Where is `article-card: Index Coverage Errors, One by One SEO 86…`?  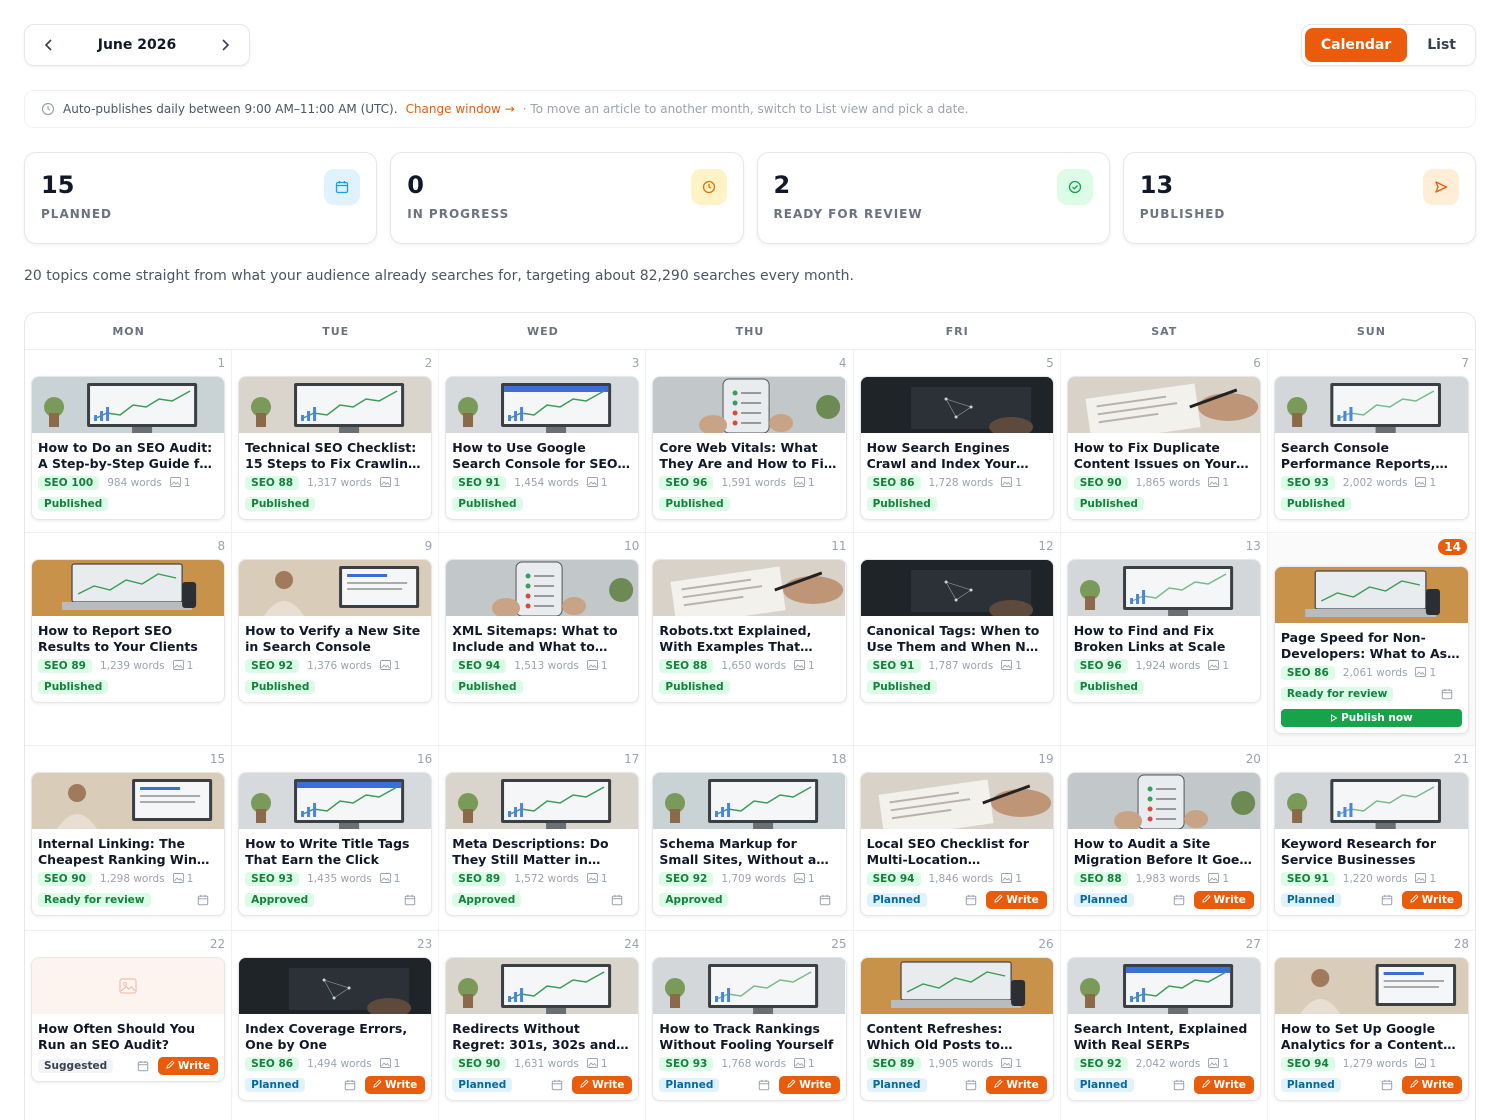
article-card: Index Coverage Errors, One by One SEO 86… is located at coordinates (335, 1029).